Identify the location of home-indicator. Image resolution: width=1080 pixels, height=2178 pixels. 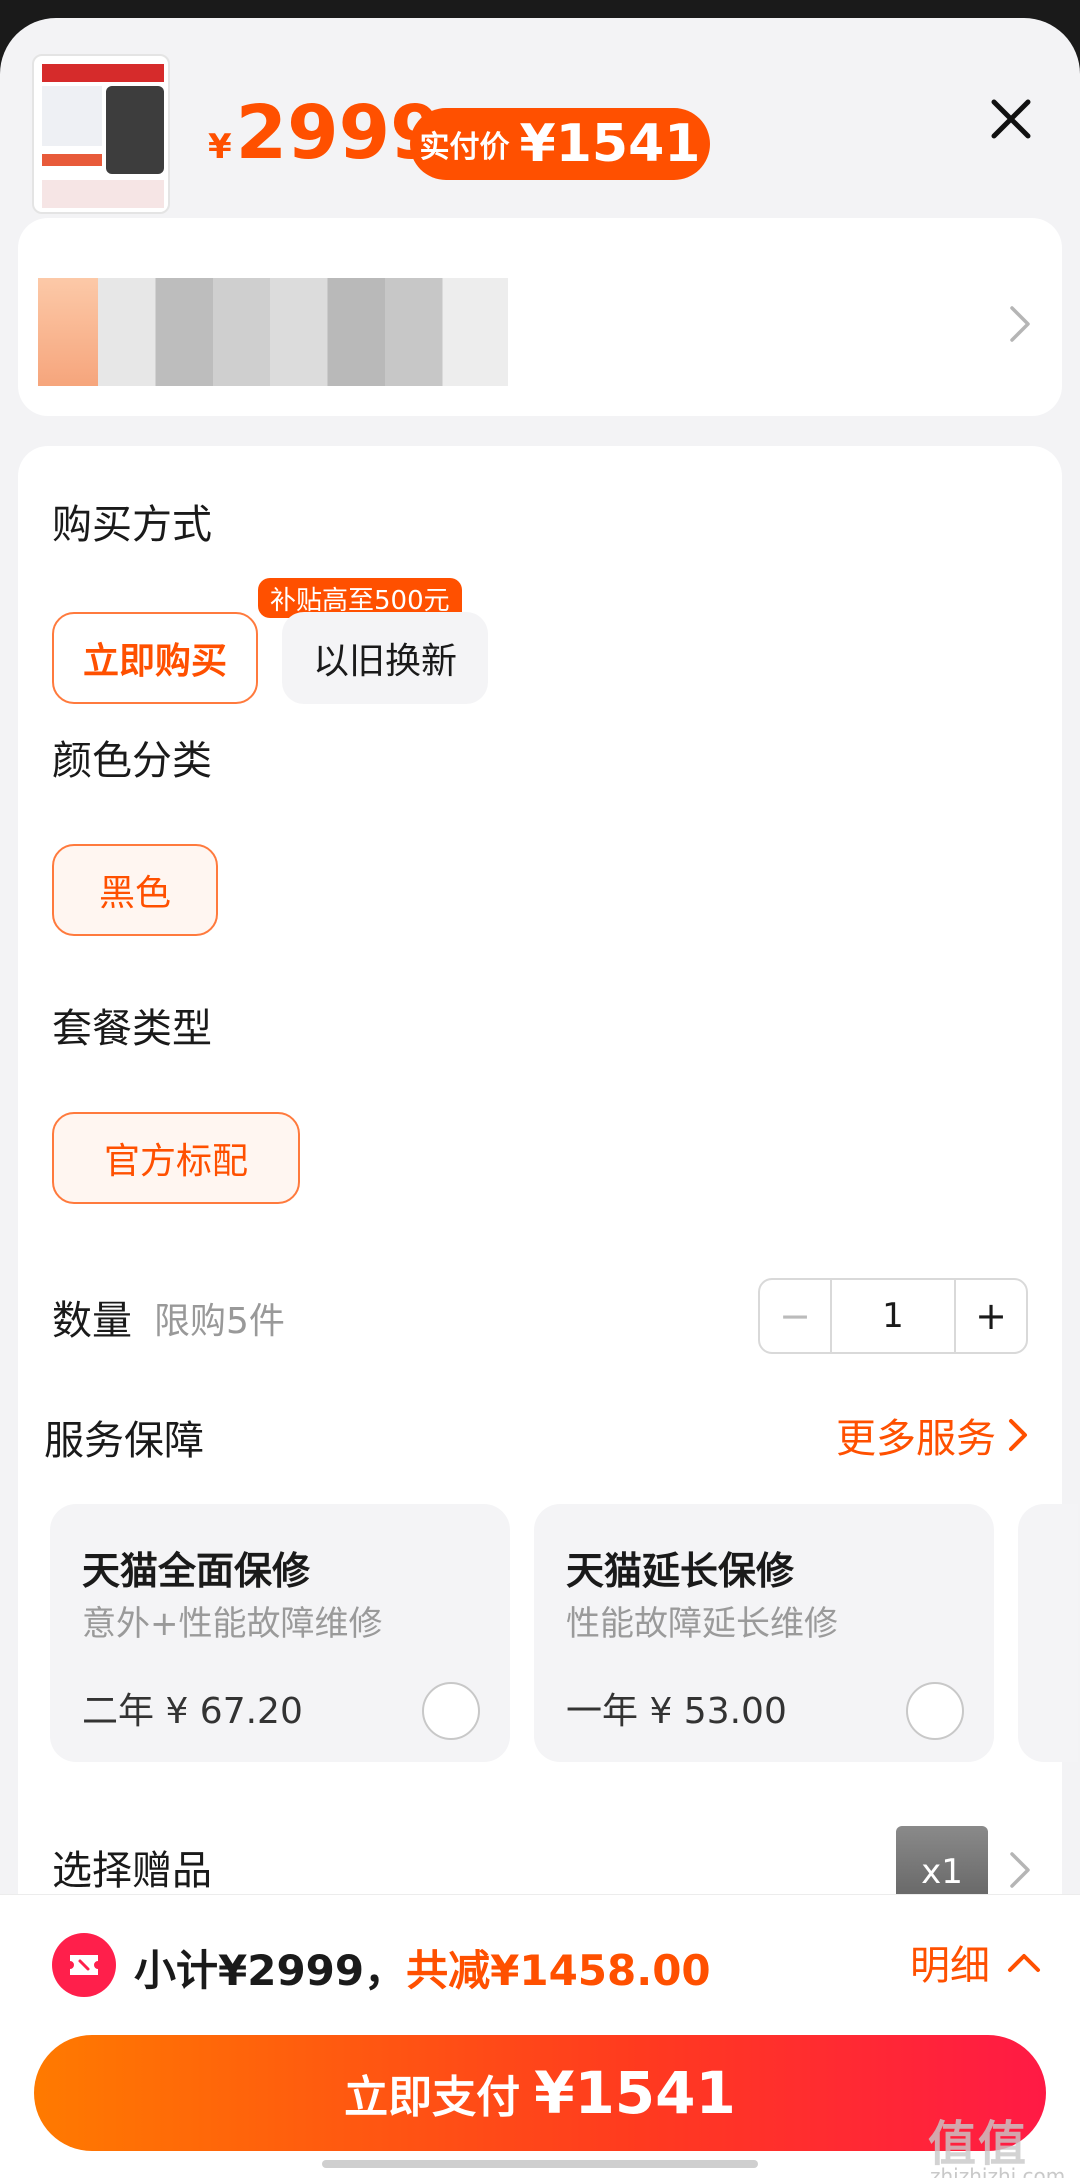
(540, 2164).